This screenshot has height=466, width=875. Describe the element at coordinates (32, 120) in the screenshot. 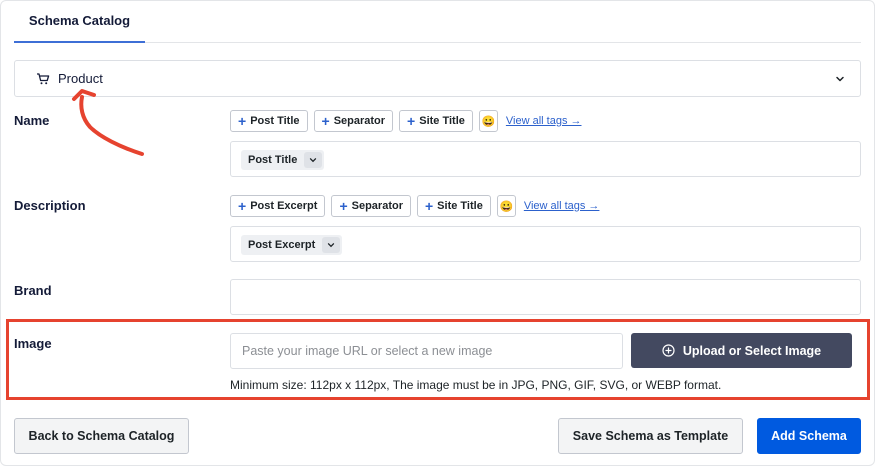

I see `name-label: Name` at that location.